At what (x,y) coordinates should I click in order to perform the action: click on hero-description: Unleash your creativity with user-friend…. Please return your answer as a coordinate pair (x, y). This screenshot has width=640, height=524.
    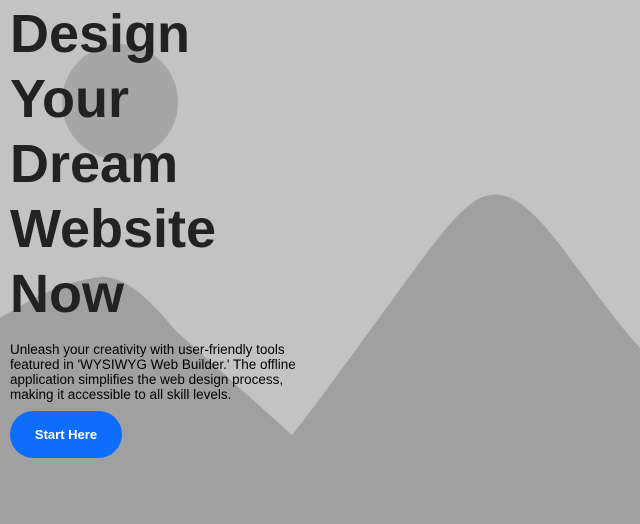
    Looking at the image, I should click on (153, 372).